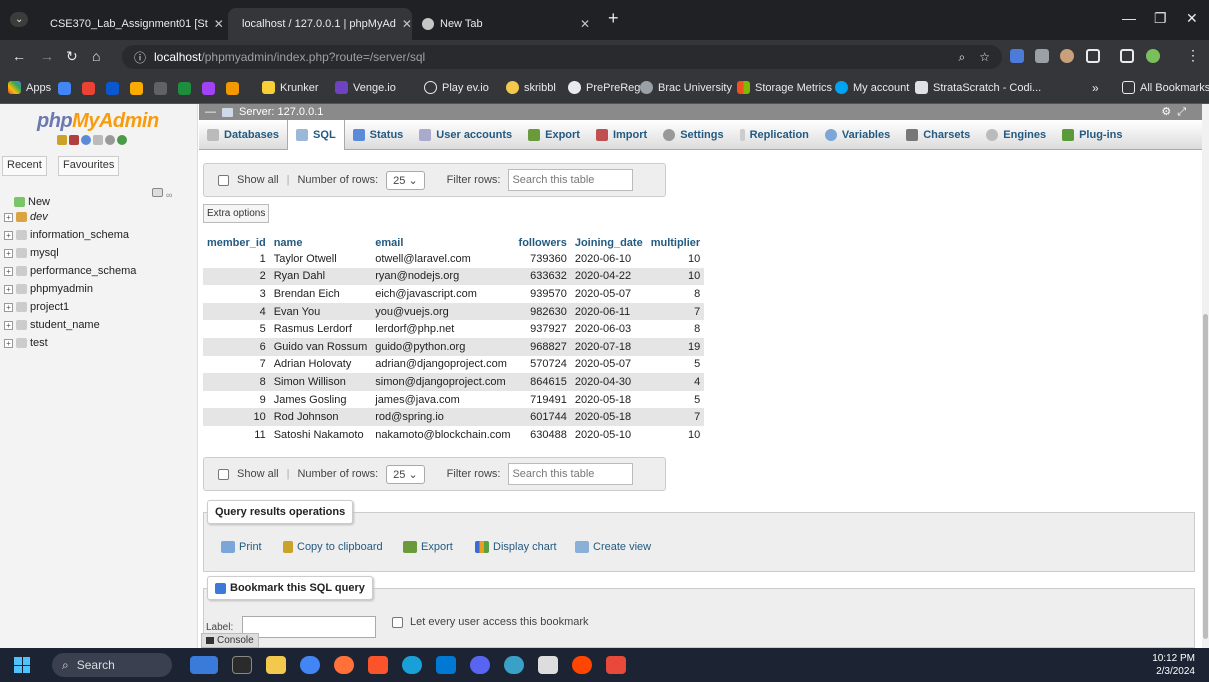  What do you see at coordinates (309, 627) in the screenshot?
I see `bookmark-label-input` at bounding box center [309, 627].